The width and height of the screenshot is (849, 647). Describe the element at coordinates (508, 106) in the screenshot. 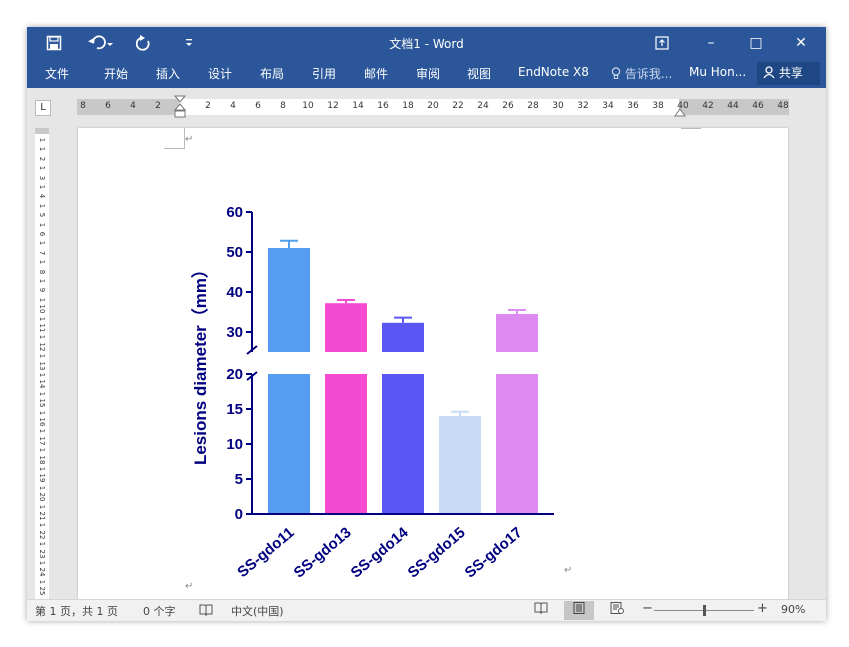

I see `ruler-tick-label: 26` at that location.